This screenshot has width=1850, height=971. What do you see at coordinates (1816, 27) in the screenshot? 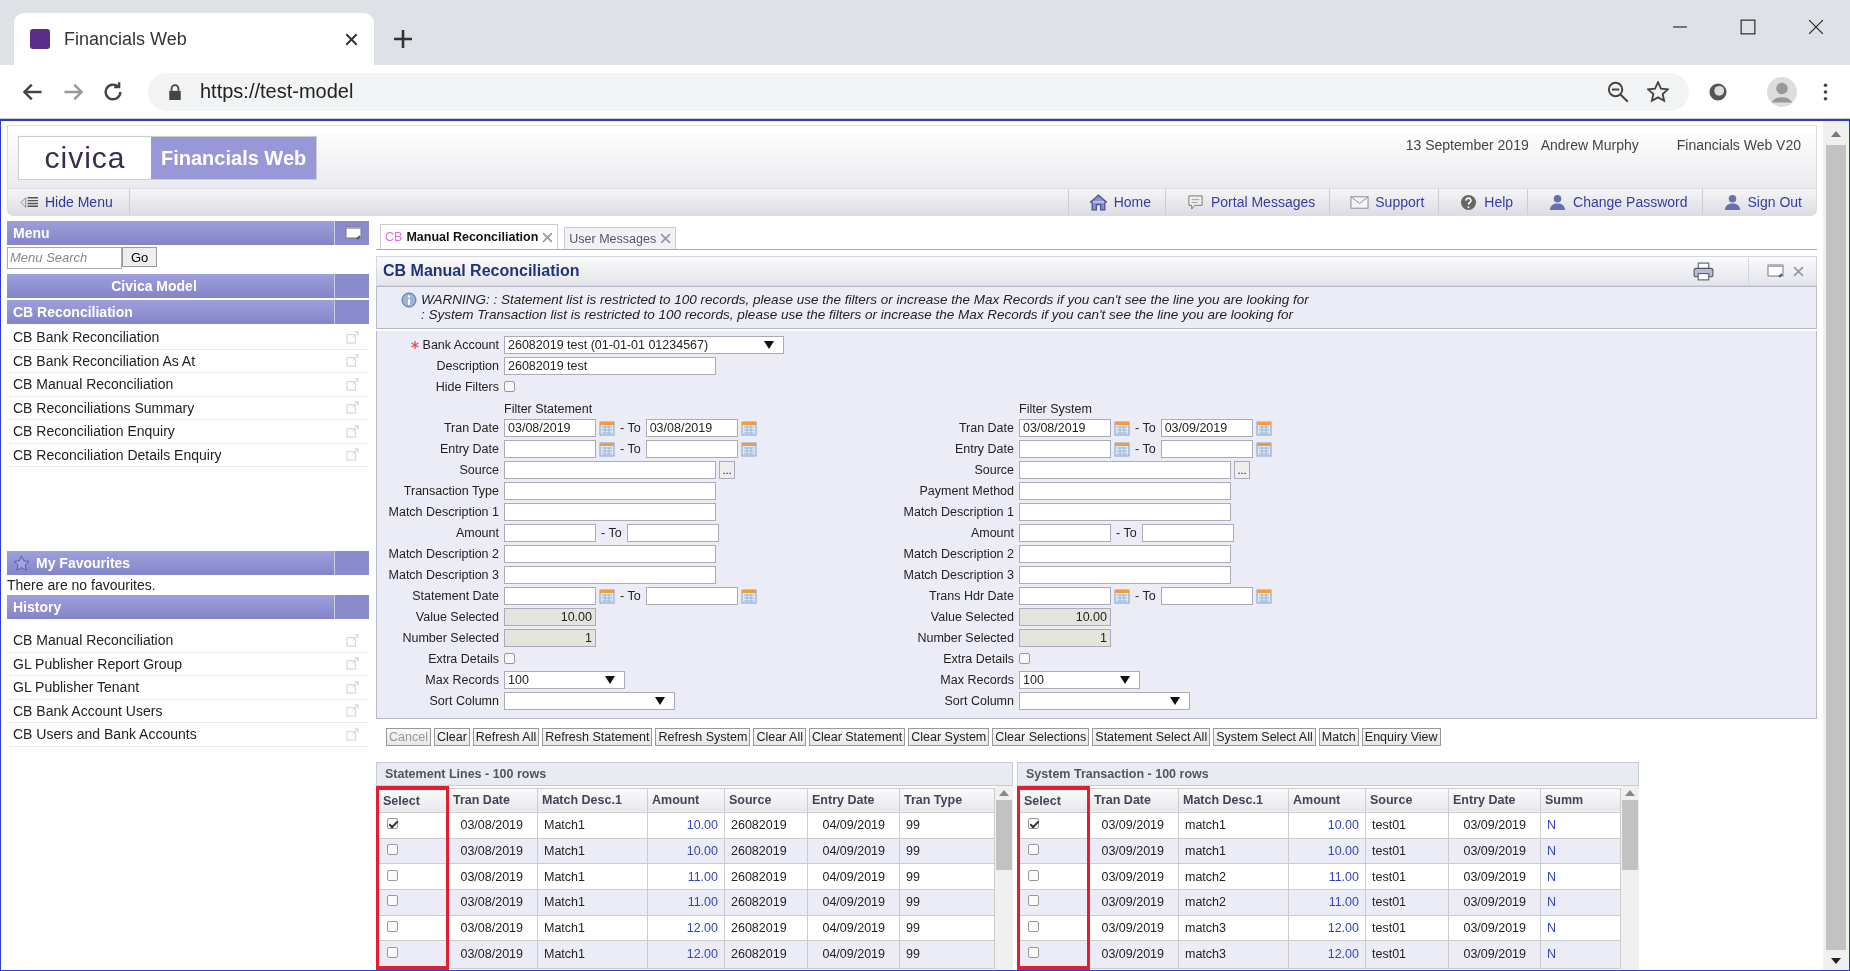
I see `close-icon` at bounding box center [1816, 27].